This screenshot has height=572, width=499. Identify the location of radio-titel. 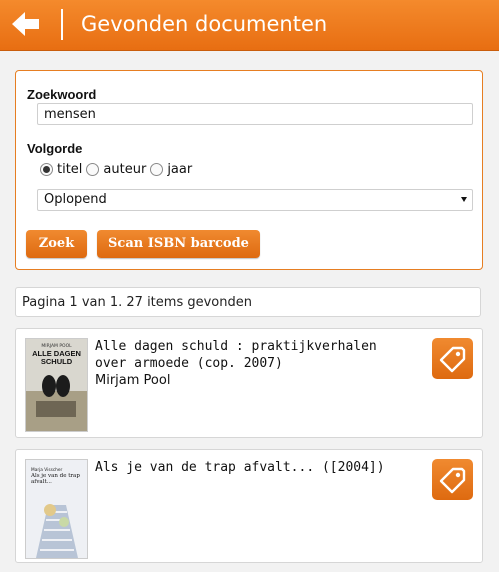
(46, 169).